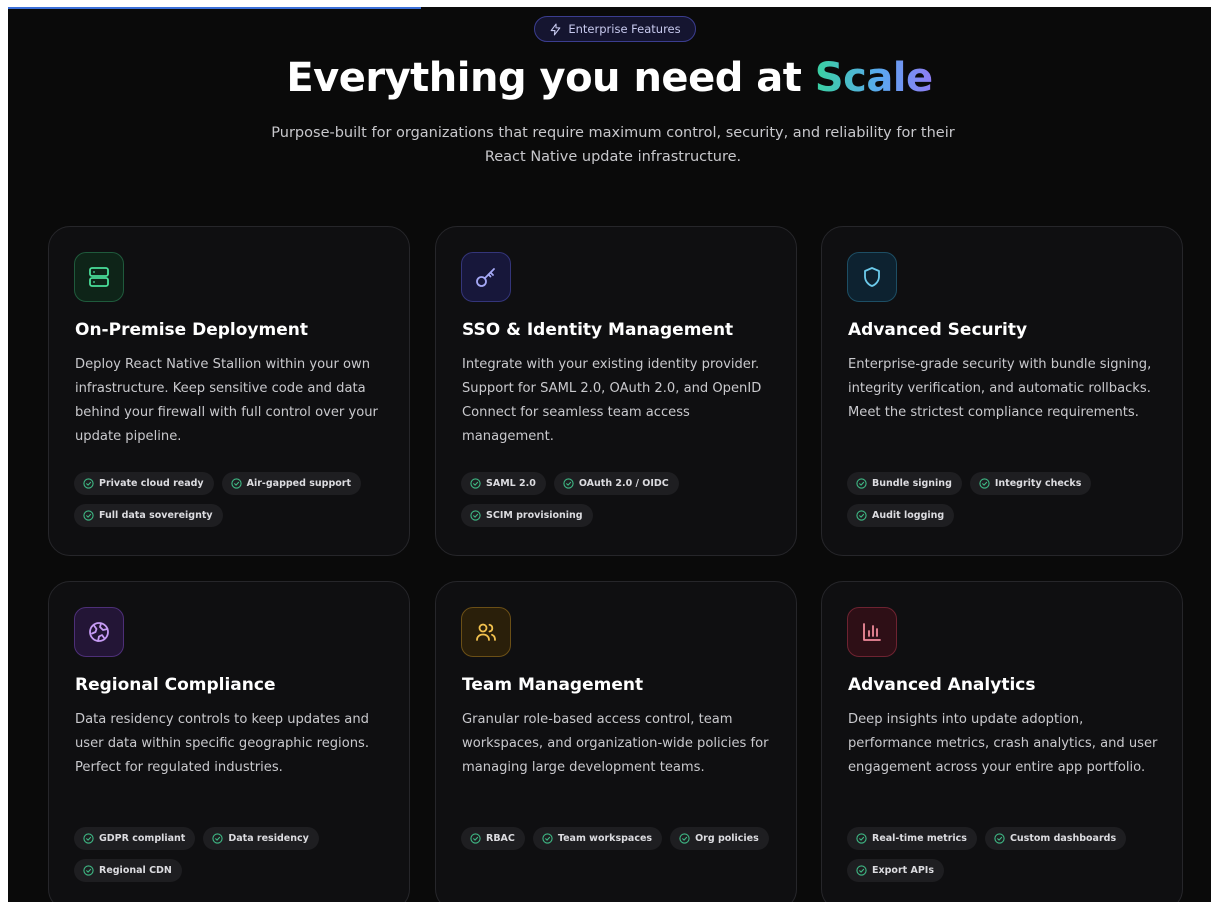 The width and height of the screenshot is (1219, 902). Describe the element at coordinates (919, 838) in the screenshot. I see `tag-label: Real-time metrics` at that location.